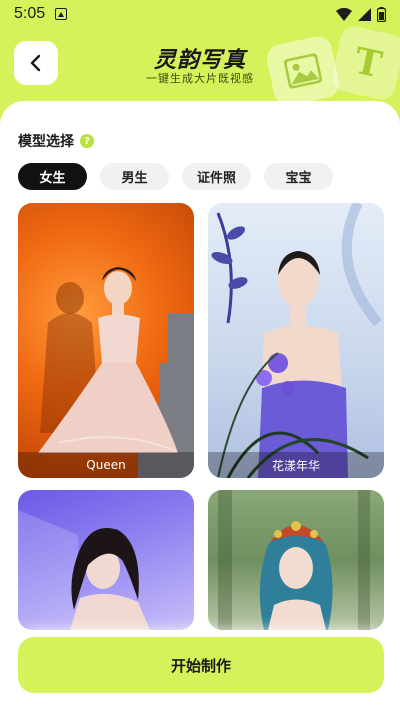  Describe the element at coordinates (30, 13) in the screenshot. I see `status-time: 5:05` at that location.